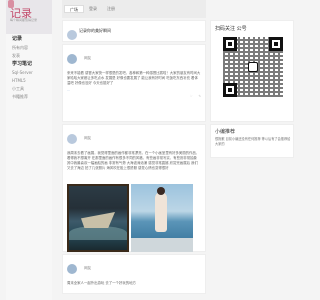 The height and width of the screenshot is (300, 320). I want to click on ship-shape, so click(98, 220).